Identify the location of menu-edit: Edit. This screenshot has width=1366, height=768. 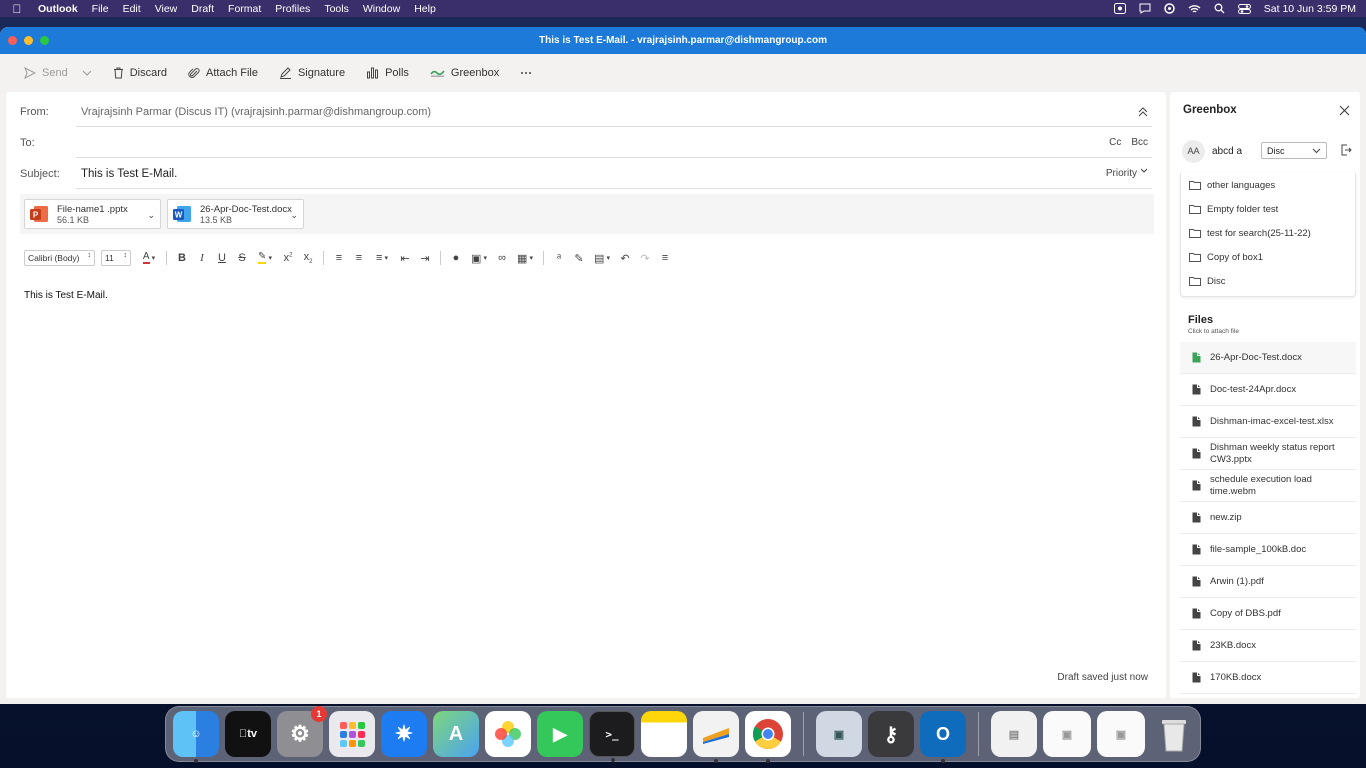
(132, 9).